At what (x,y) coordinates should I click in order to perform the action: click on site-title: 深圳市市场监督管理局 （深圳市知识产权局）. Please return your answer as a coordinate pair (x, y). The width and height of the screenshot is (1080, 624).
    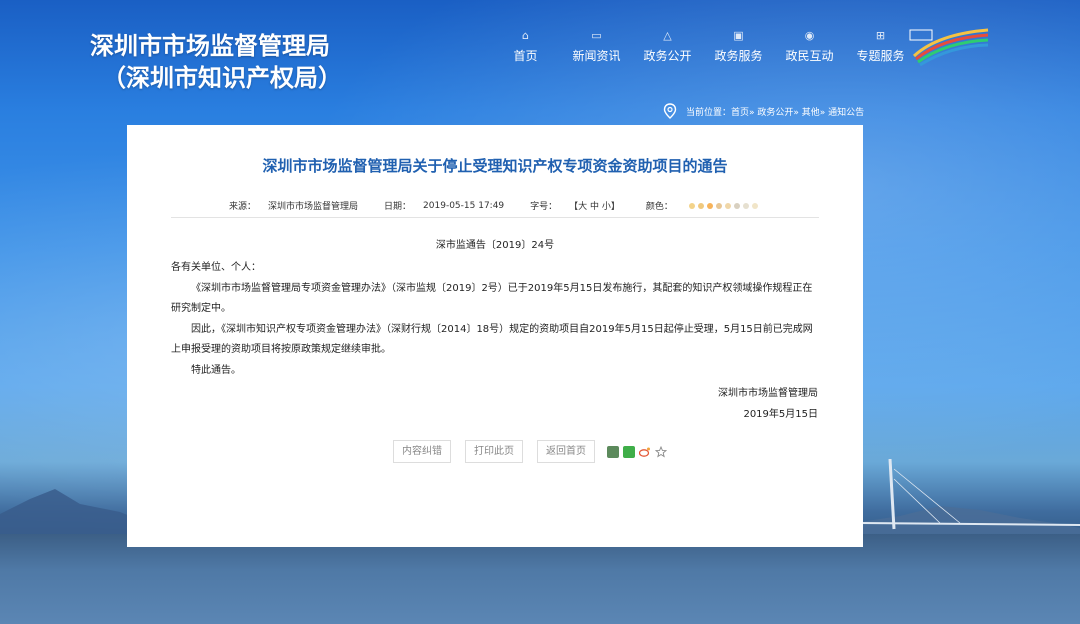
    Looking at the image, I should click on (216, 62).